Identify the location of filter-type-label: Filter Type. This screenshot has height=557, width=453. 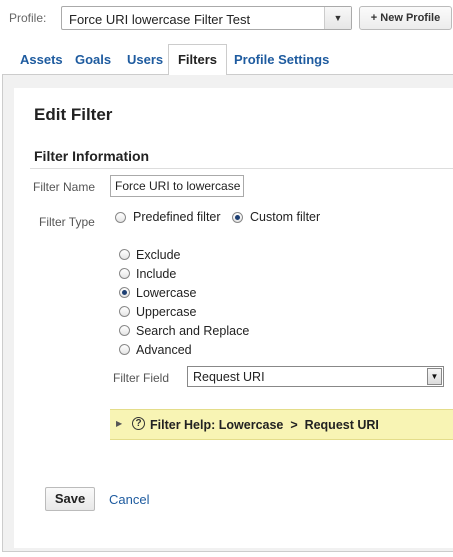
(67, 222).